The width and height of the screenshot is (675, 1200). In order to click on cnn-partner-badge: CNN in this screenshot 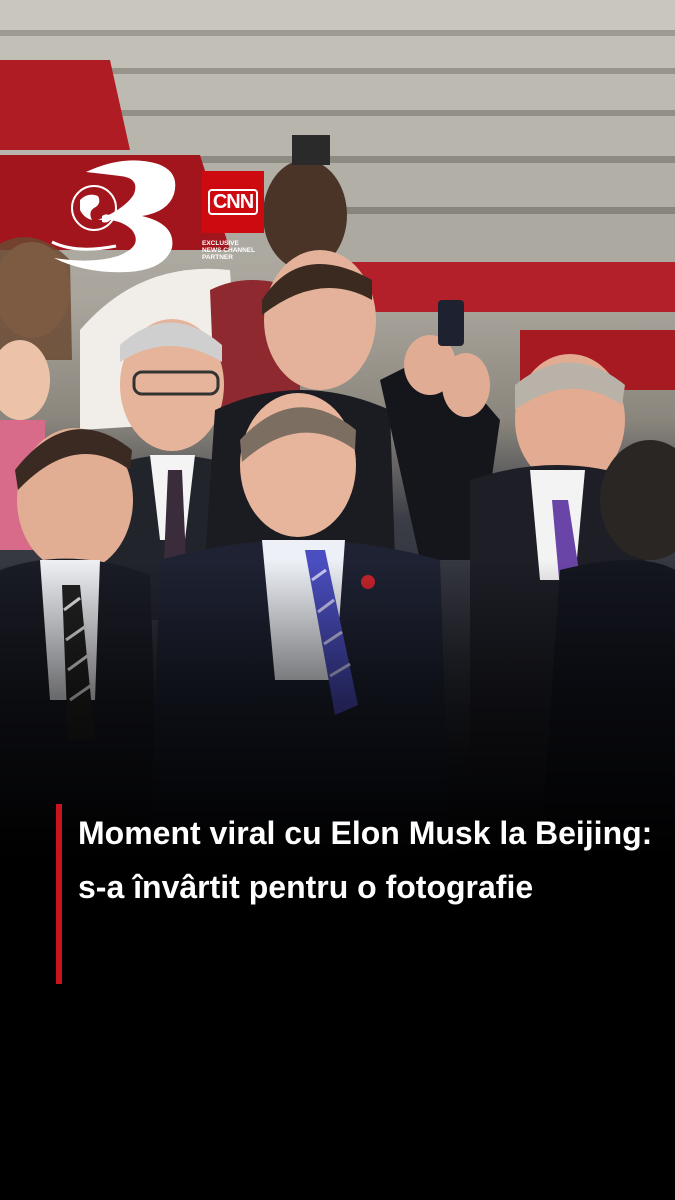, I will do `click(233, 202)`.